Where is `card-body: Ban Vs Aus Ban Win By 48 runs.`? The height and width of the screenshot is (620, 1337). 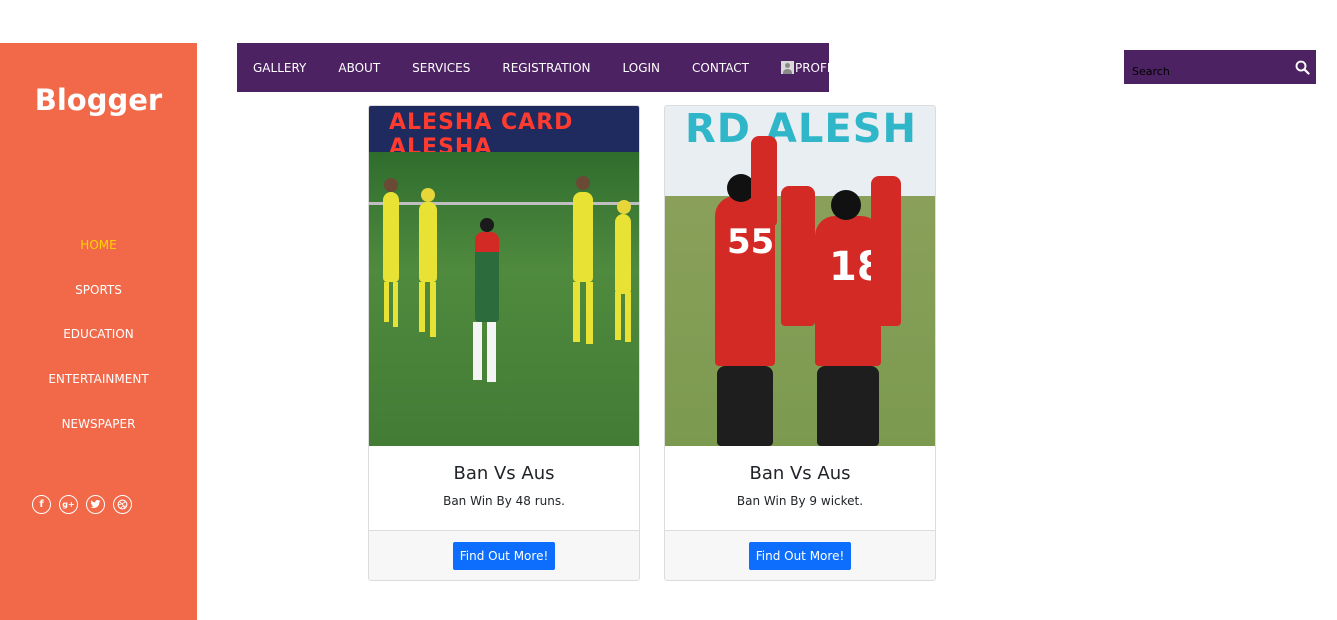
card-body: Ban Vs Aus Ban Win By 48 runs. is located at coordinates (504, 488).